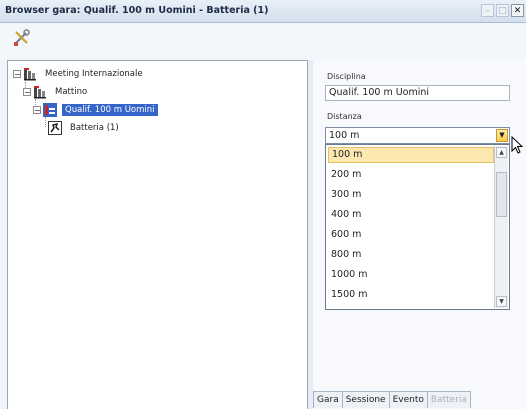  Describe the element at coordinates (30, 74) in the screenshot. I see `meeting-icon` at that location.